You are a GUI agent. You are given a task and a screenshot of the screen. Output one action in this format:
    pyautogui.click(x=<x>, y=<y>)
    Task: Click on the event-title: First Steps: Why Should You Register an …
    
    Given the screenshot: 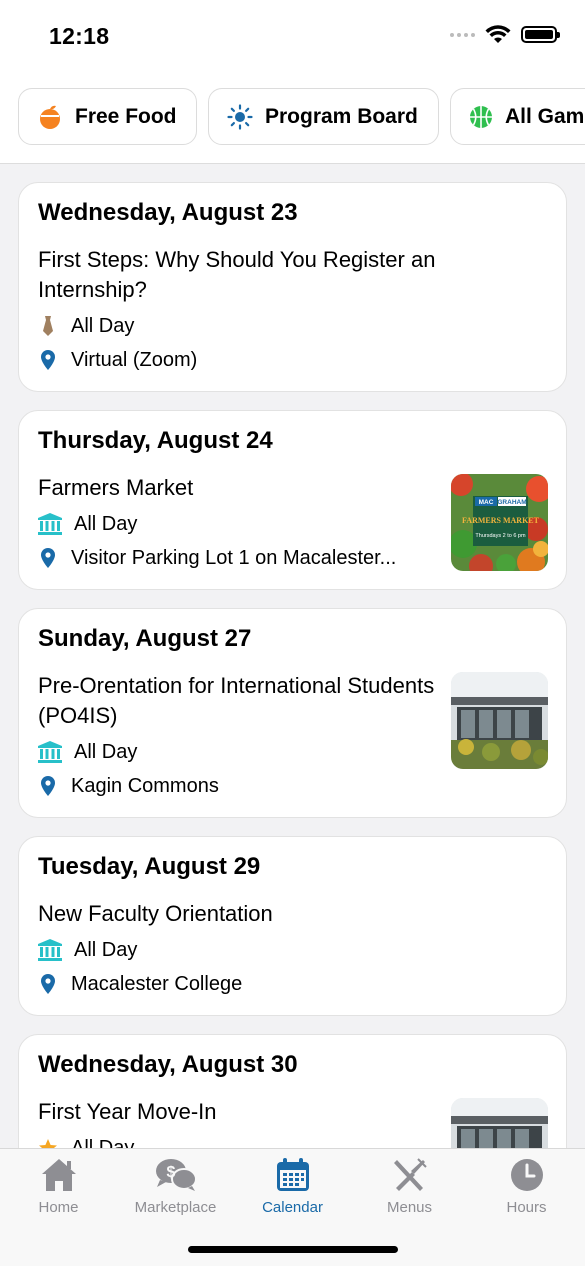 What is the action you would take?
    pyautogui.click(x=237, y=274)
    